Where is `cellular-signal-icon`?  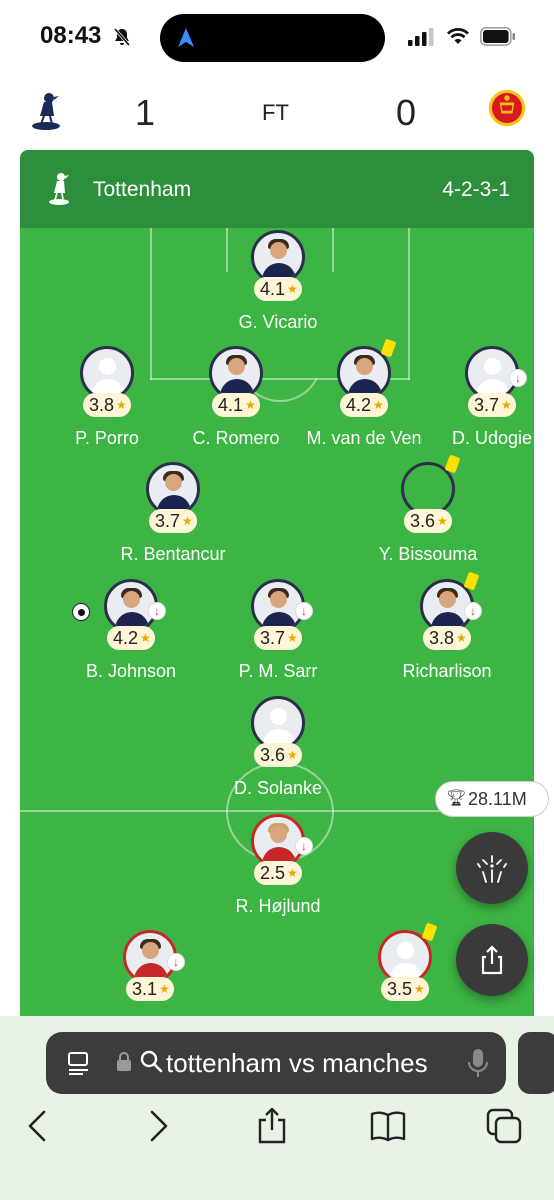 cellular-signal-icon is located at coordinates (421, 37).